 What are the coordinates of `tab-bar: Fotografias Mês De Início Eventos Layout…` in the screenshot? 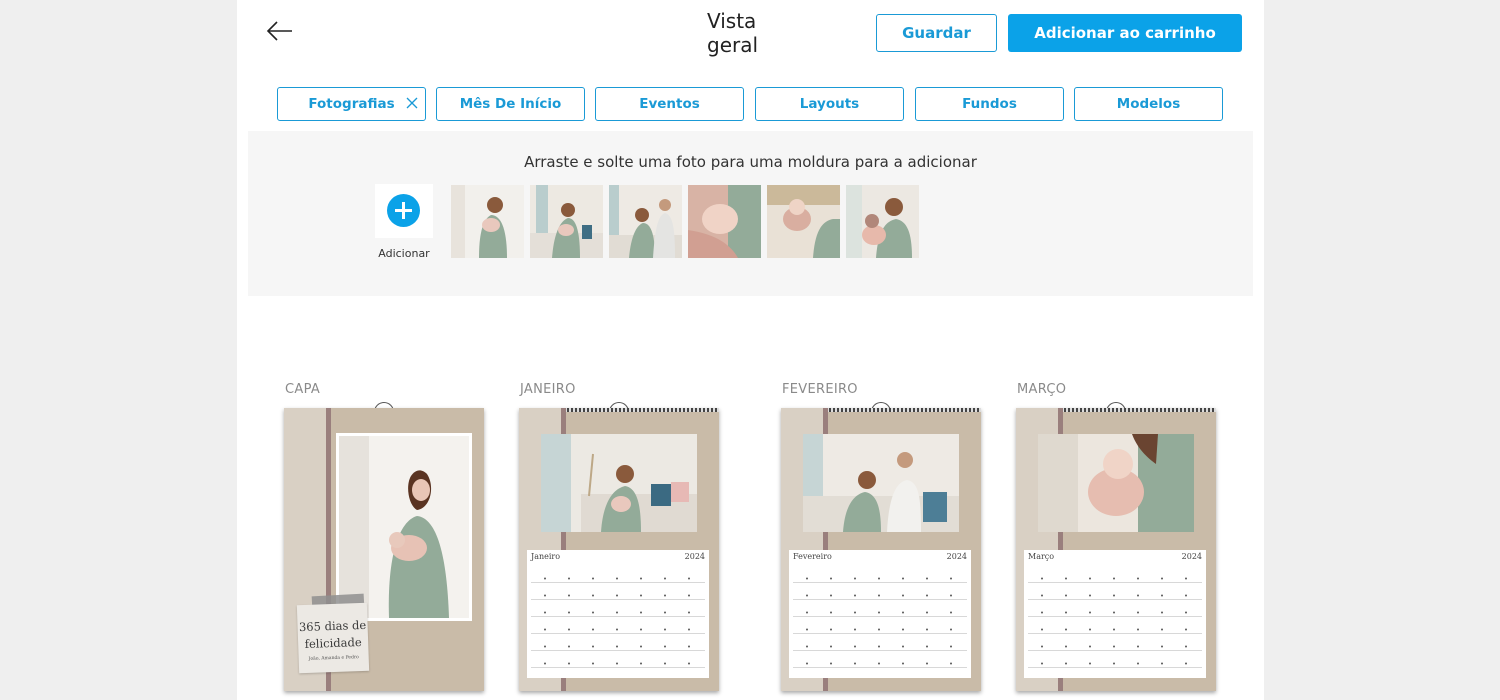 It's located at (752, 104).